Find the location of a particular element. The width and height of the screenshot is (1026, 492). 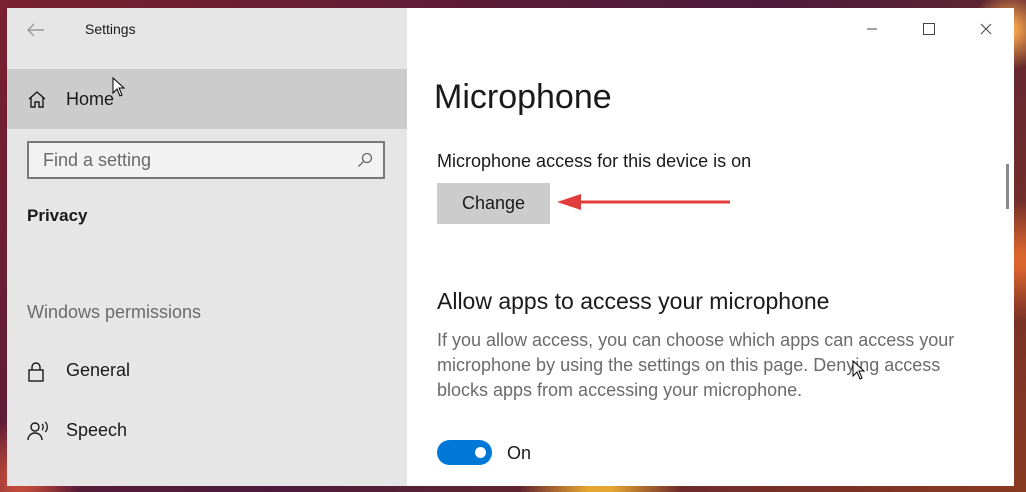

speech-icon is located at coordinates (37, 431).